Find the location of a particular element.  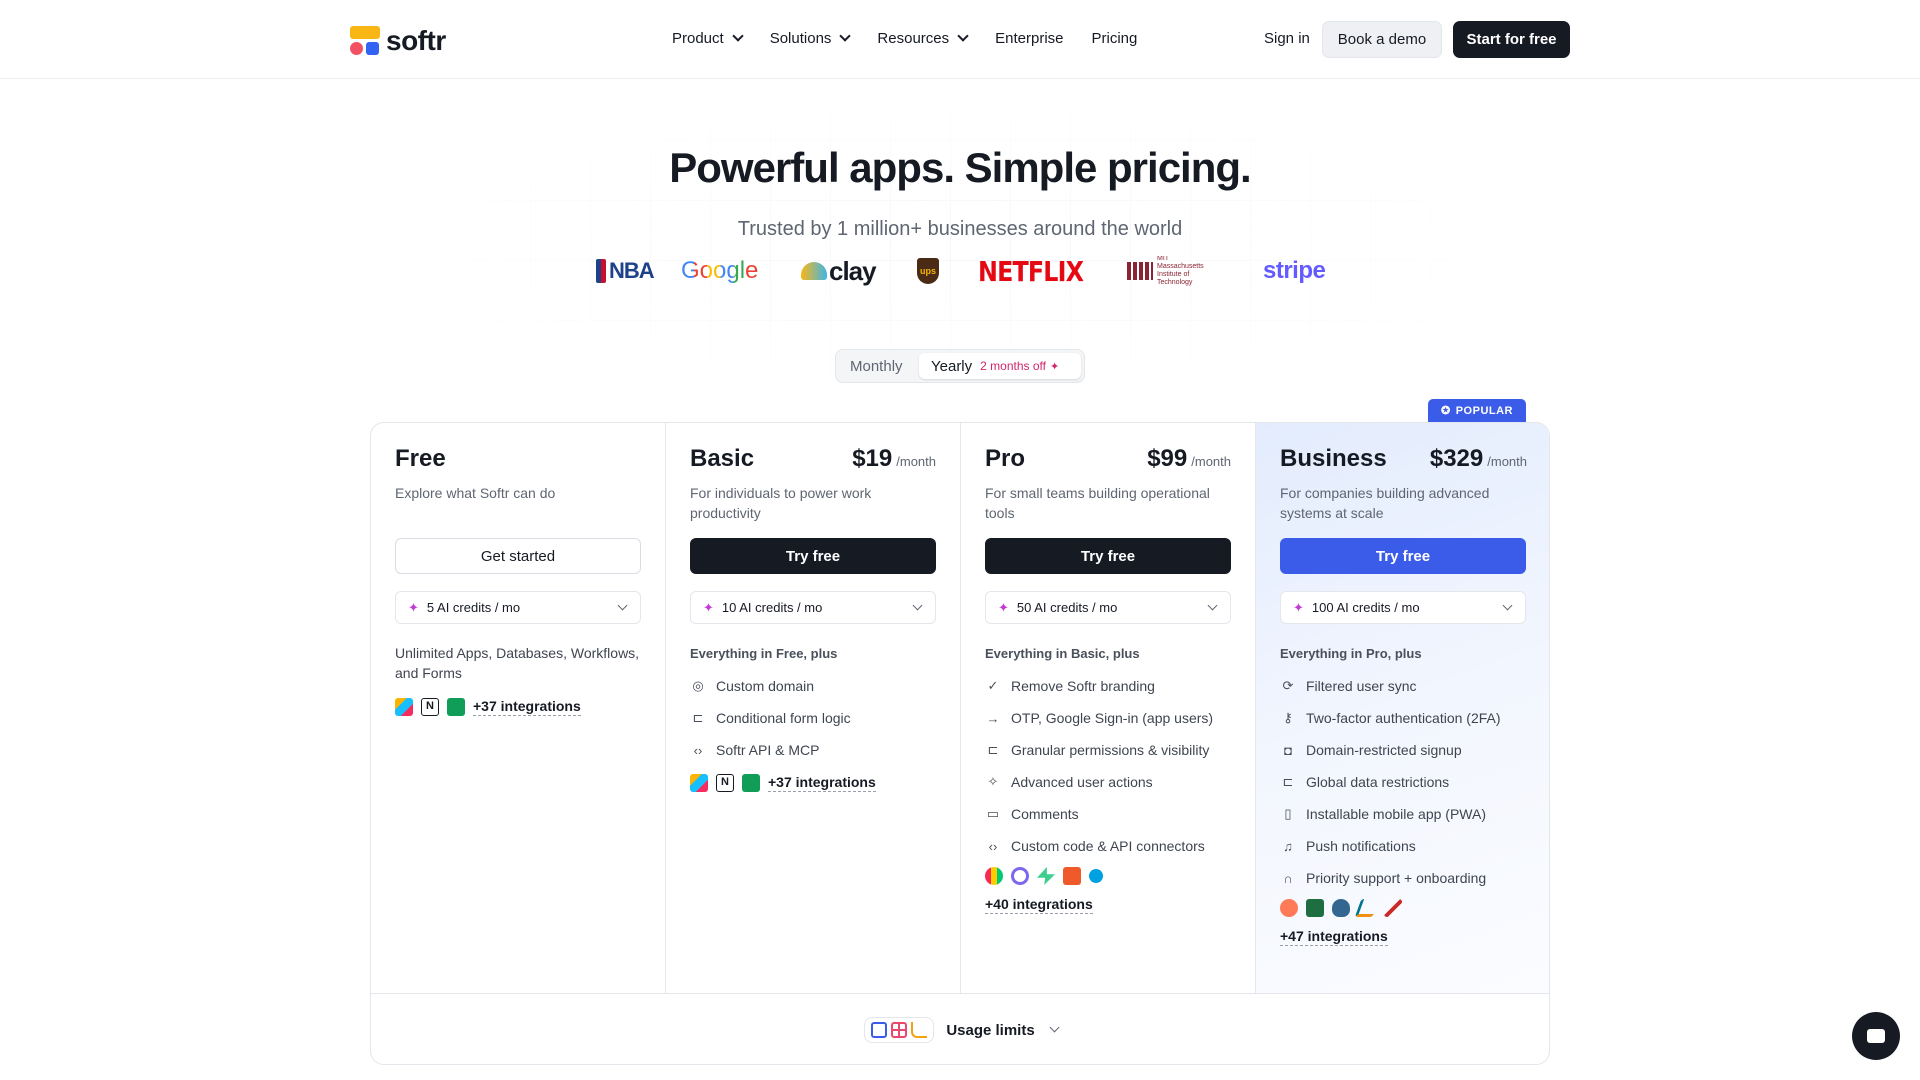

menu-item-resources: Resources is located at coordinates (923, 38).